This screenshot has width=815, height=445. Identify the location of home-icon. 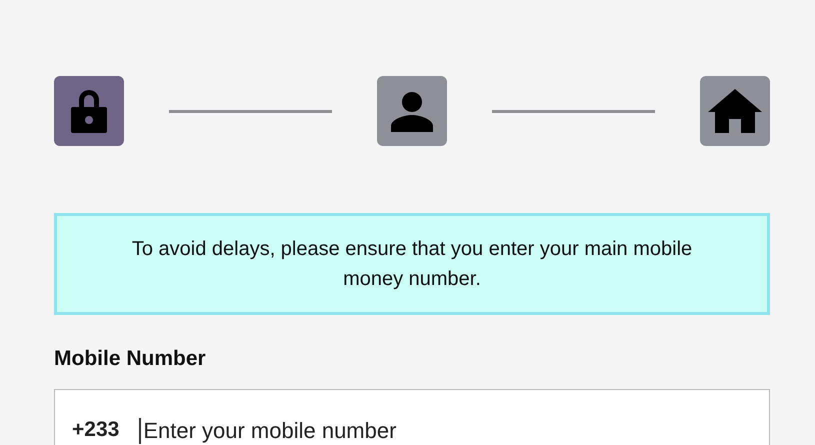
(735, 111).